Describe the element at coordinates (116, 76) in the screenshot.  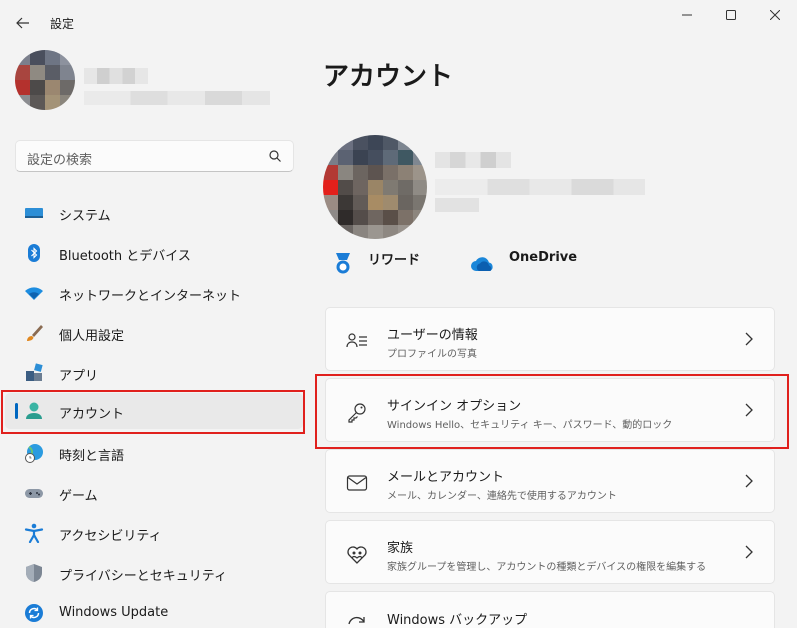
I see `user-name-redacted` at that location.